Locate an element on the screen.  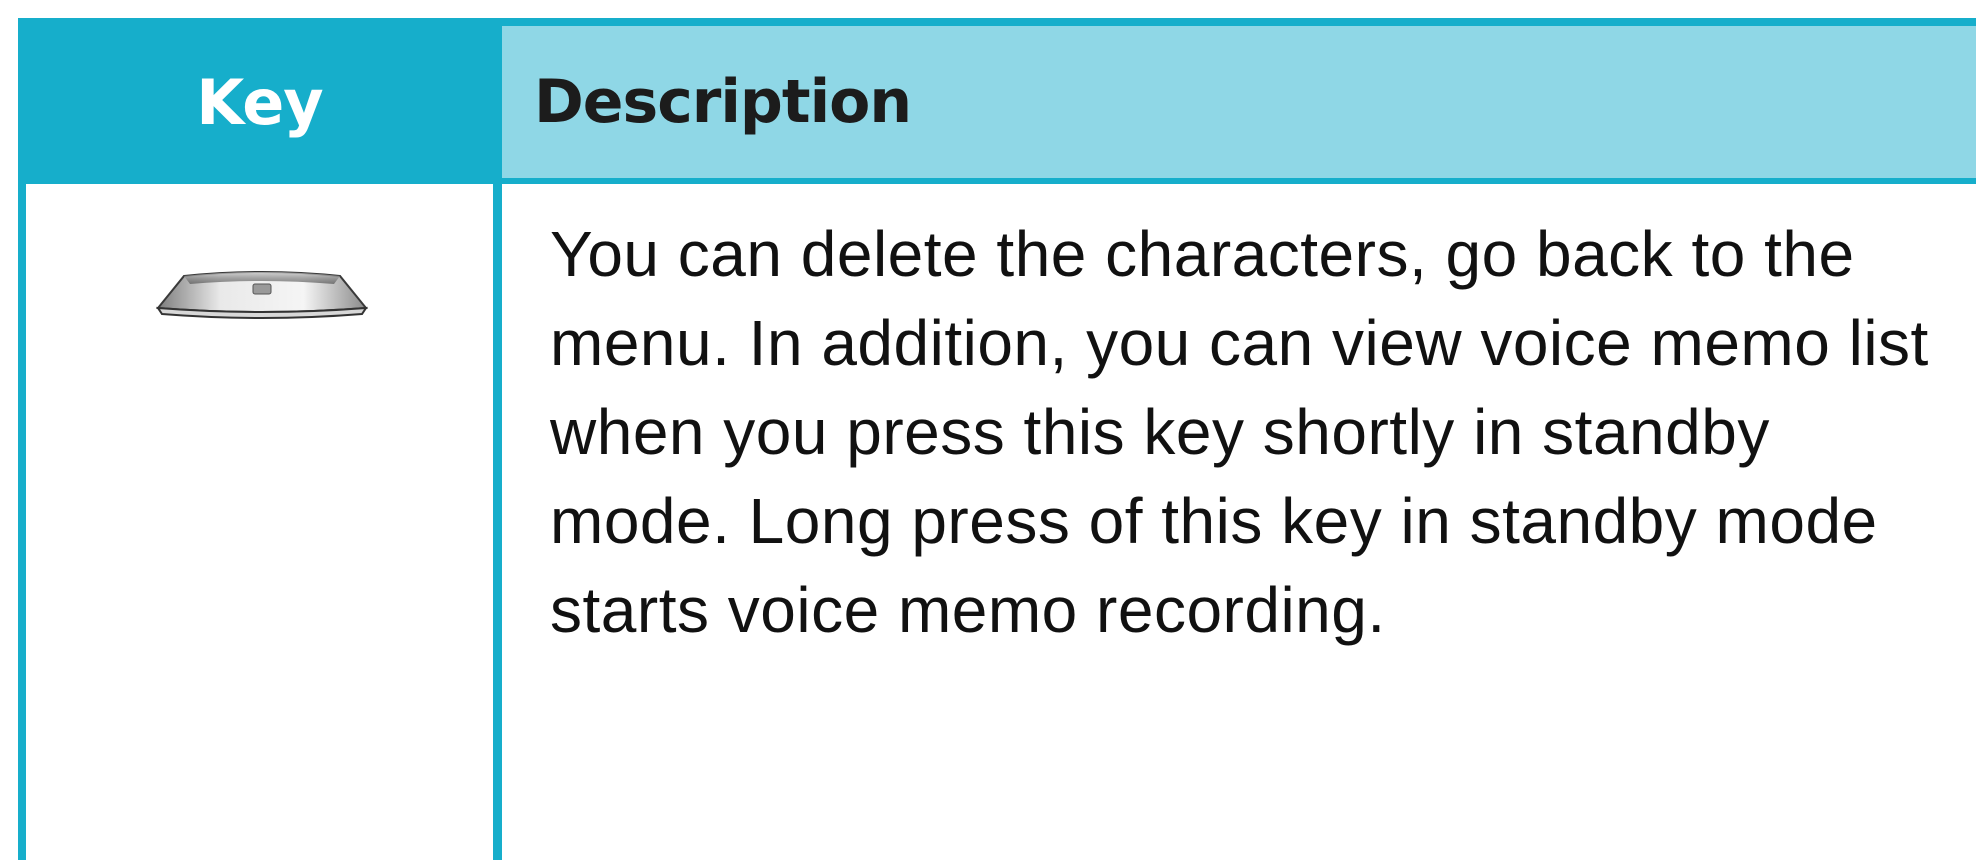
column-divider is located at coordinates (497, 522).